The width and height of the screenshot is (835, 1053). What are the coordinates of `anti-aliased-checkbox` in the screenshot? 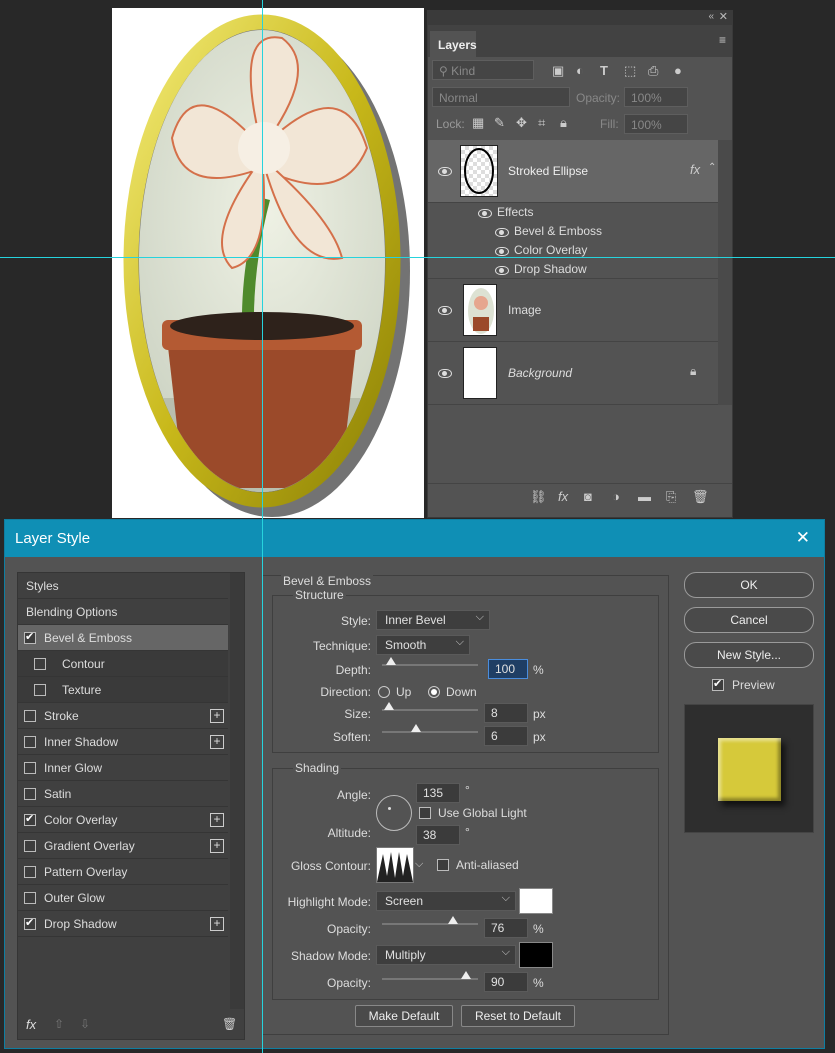 It's located at (443, 865).